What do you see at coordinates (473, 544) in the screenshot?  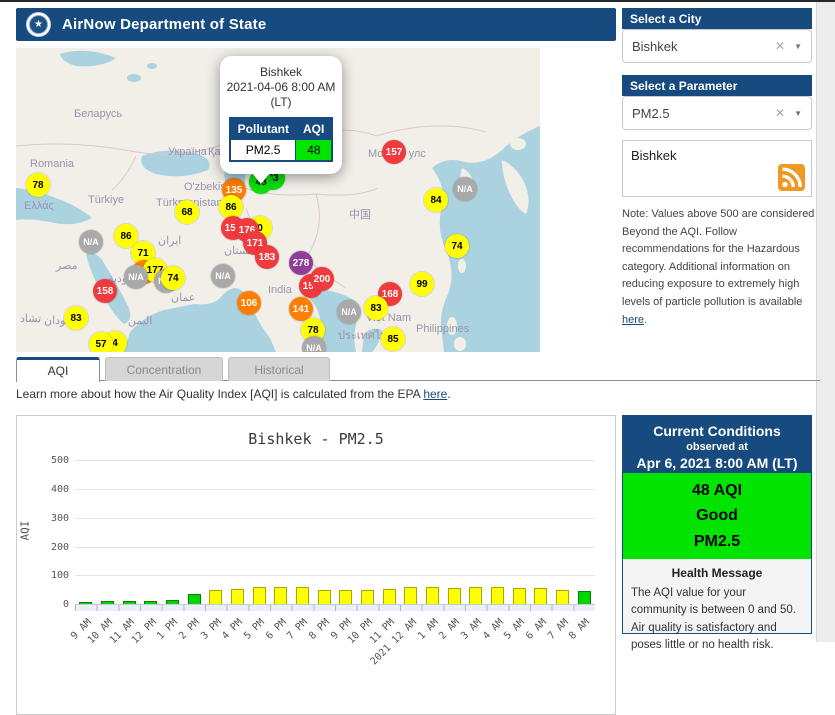 I see `chart-bar-slot: 3 AM` at bounding box center [473, 544].